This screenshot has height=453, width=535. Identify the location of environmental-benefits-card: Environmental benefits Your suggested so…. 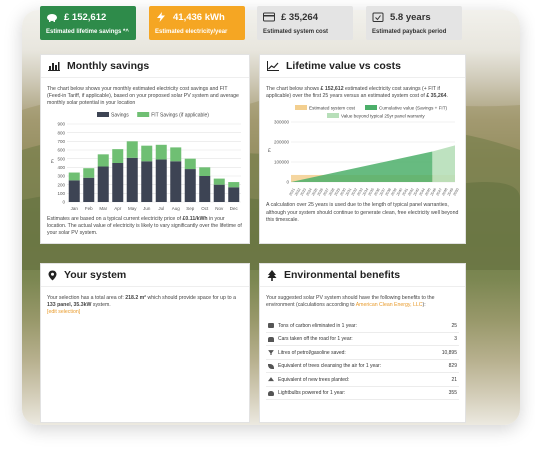
(362, 343).